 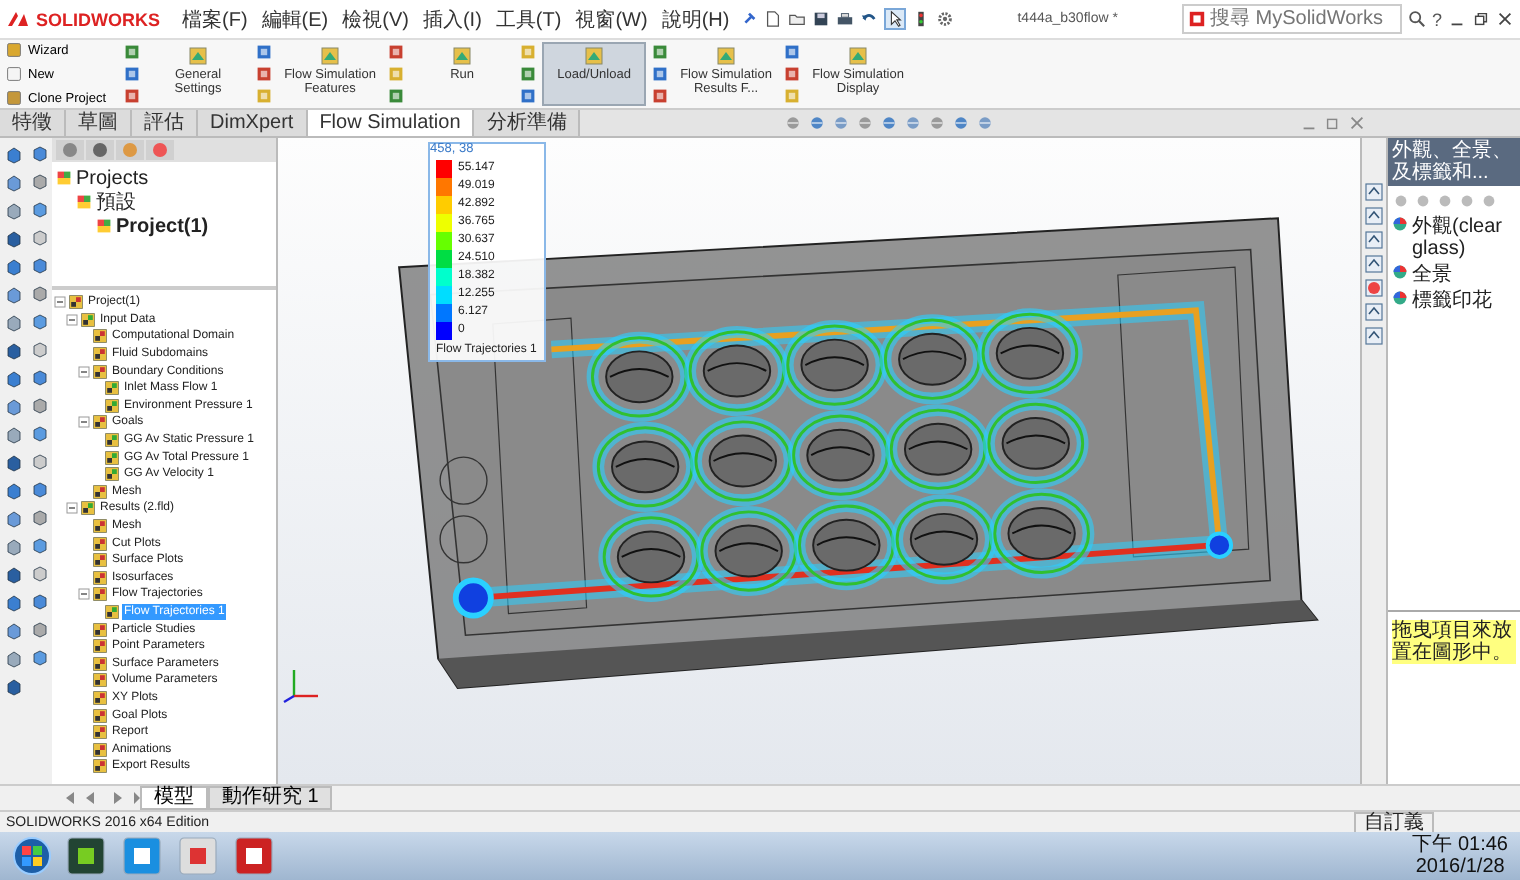 What do you see at coordinates (33, 123) in the screenshot?
I see `ribbon-tab: 特徵` at bounding box center [33, 123].